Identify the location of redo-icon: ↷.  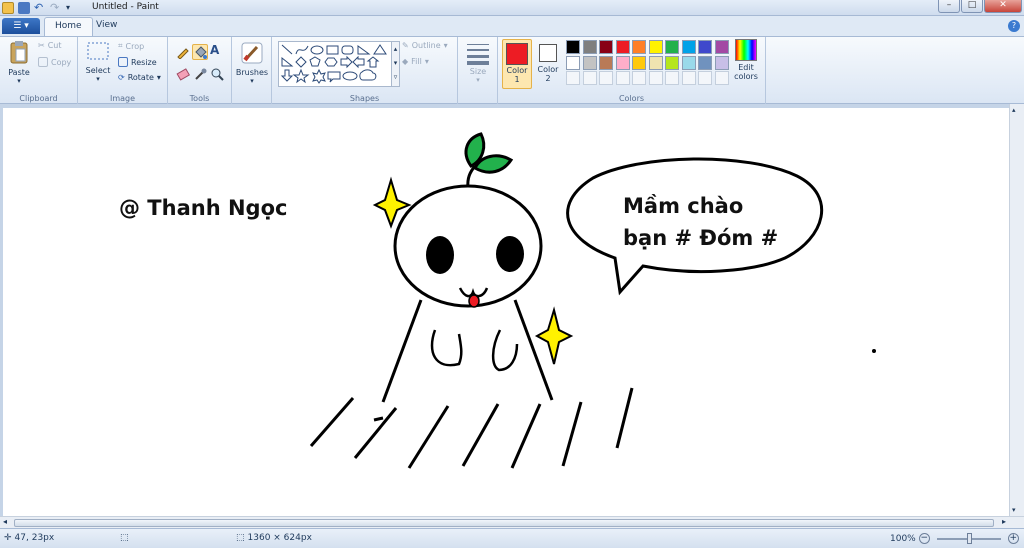
(56, 8).